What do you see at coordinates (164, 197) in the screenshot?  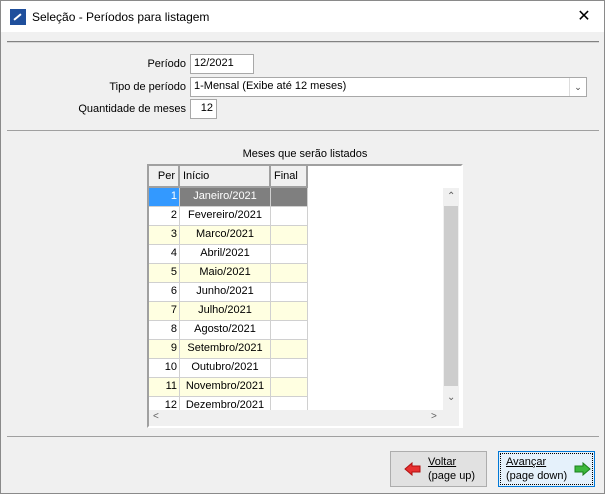 I see `cell-per: 1` at bounding box center [164, 197].